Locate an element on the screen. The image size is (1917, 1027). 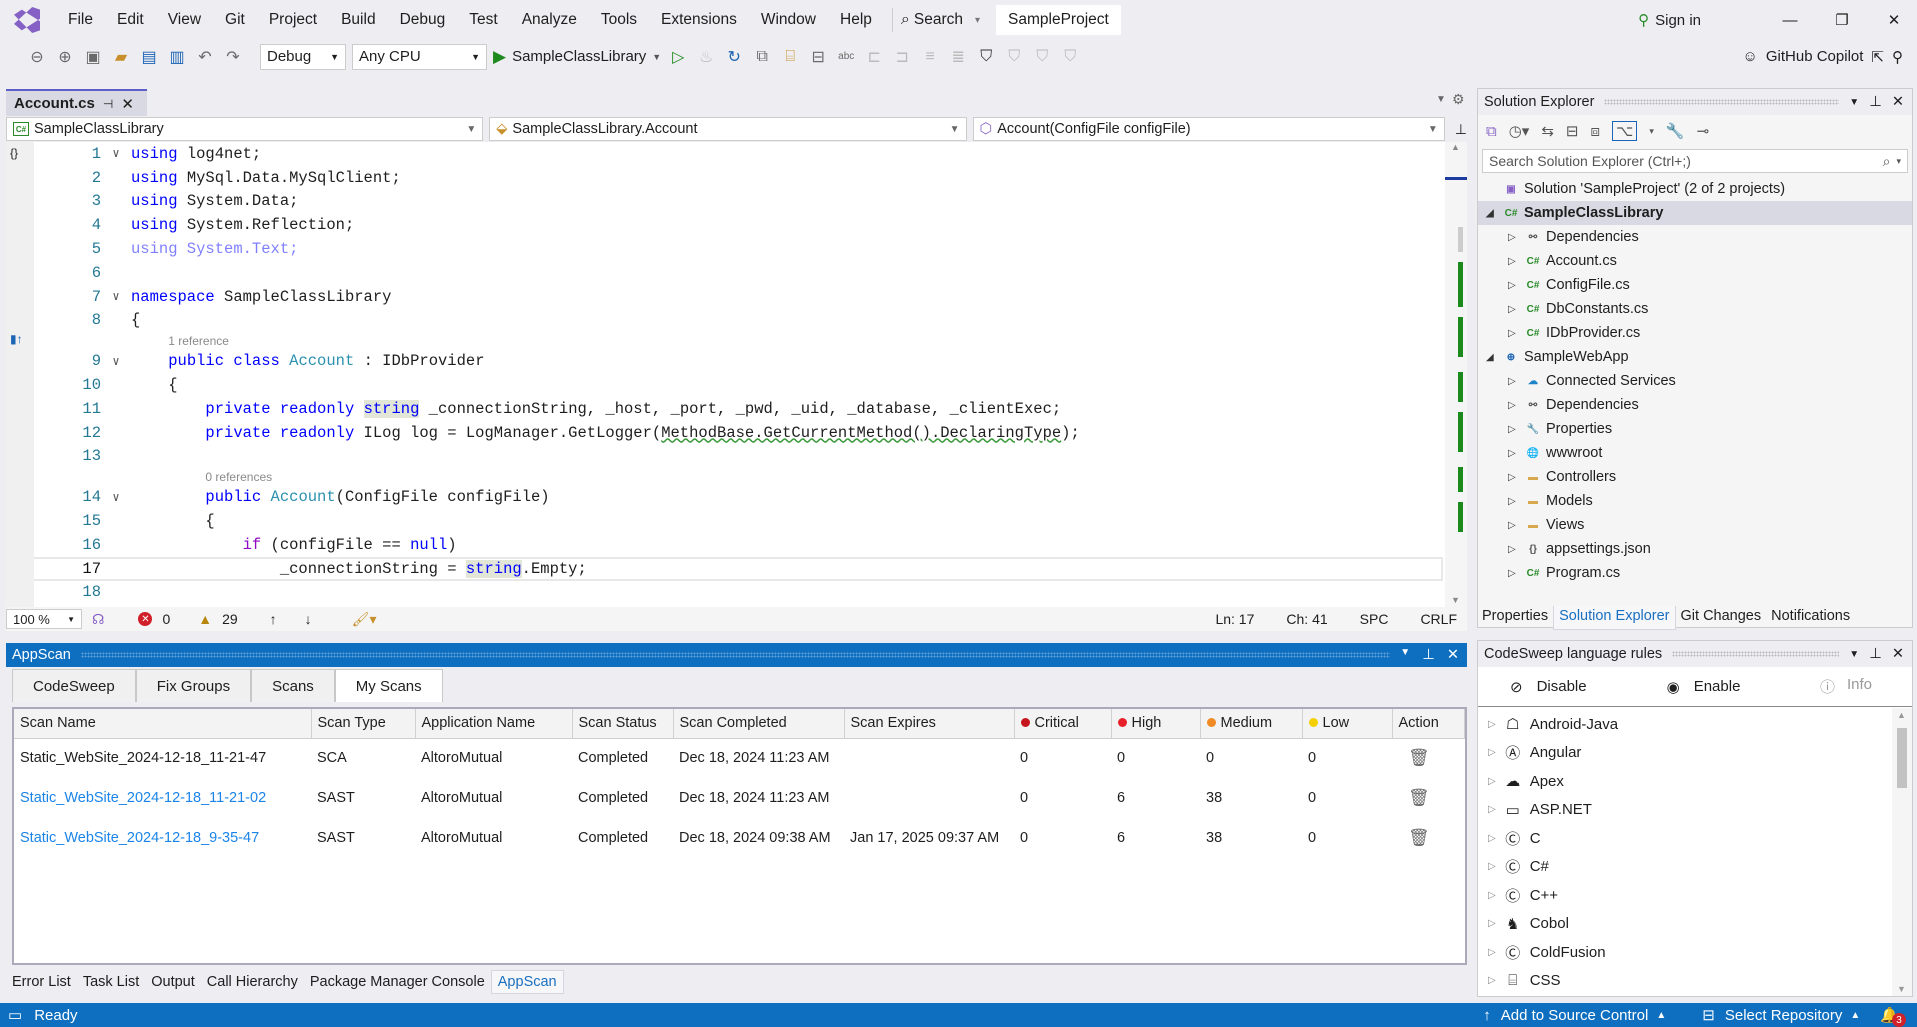
project-dropdown: C# SampleClassLibrary ▼ is located at coordinates (245, 129).